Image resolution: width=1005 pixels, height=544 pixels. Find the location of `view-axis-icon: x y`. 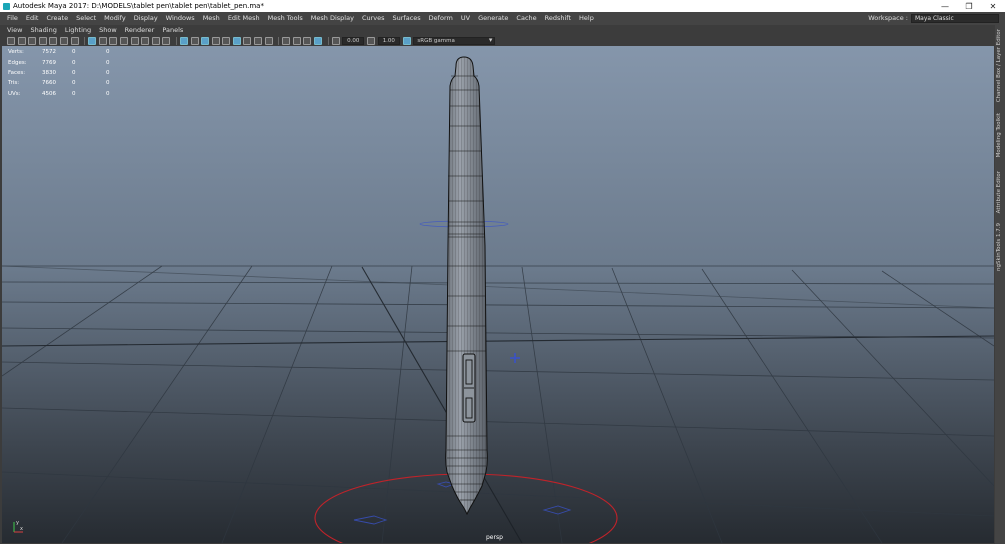

view-axis-icon: x y is located at coordinates (18, 526).